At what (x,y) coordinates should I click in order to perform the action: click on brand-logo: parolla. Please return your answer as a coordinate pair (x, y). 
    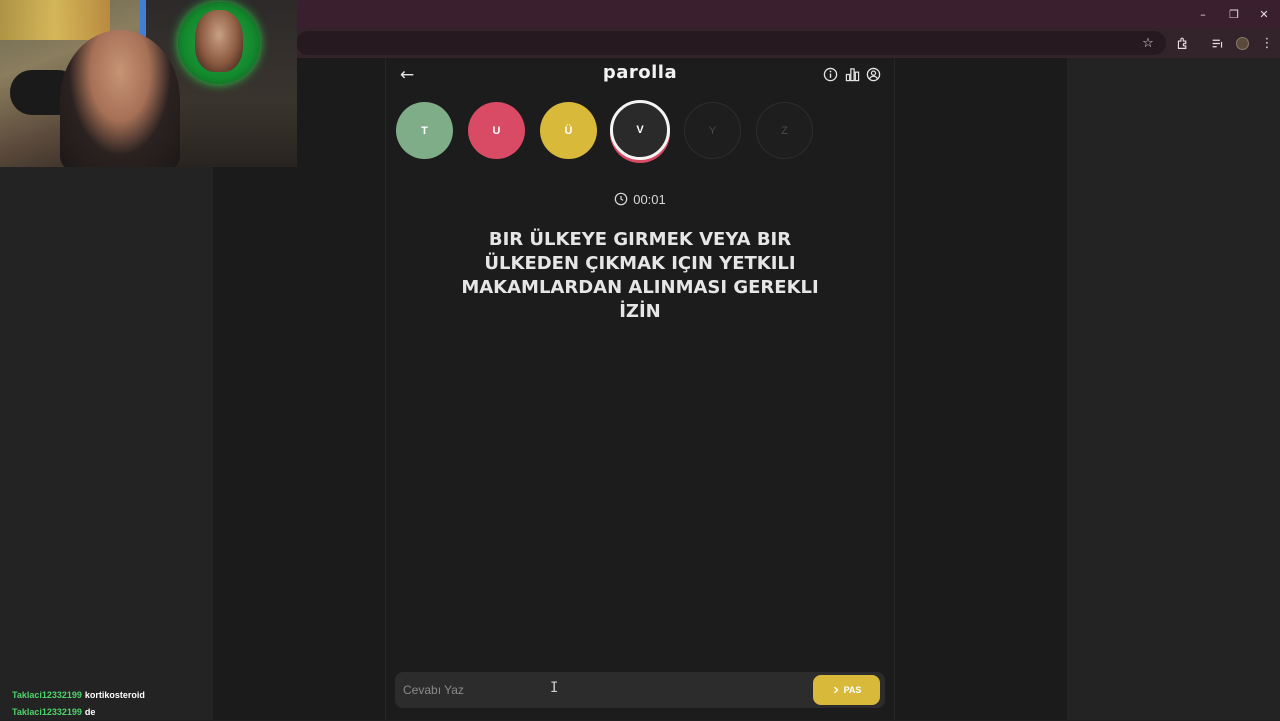
    Looking at the image, I should click on (640, 75).